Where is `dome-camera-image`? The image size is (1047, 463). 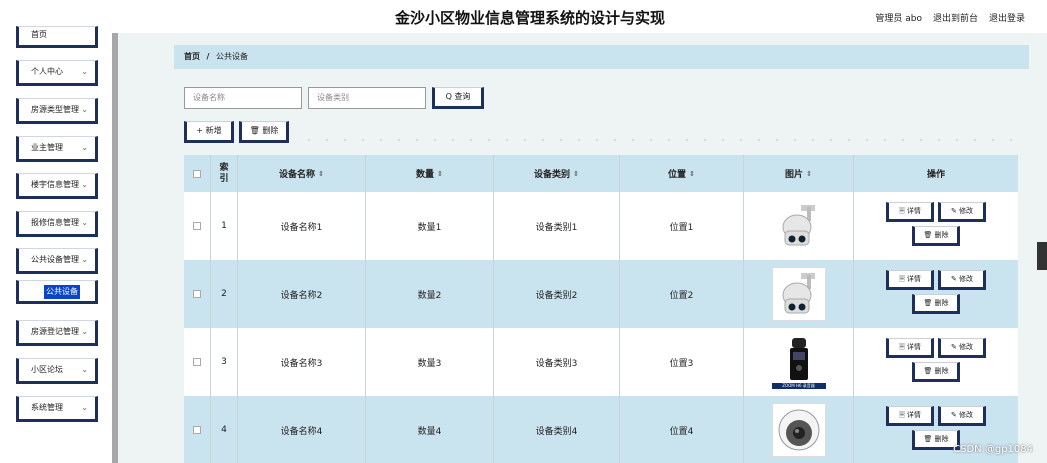 dome-camera-image is located at coordinates (798, 430).